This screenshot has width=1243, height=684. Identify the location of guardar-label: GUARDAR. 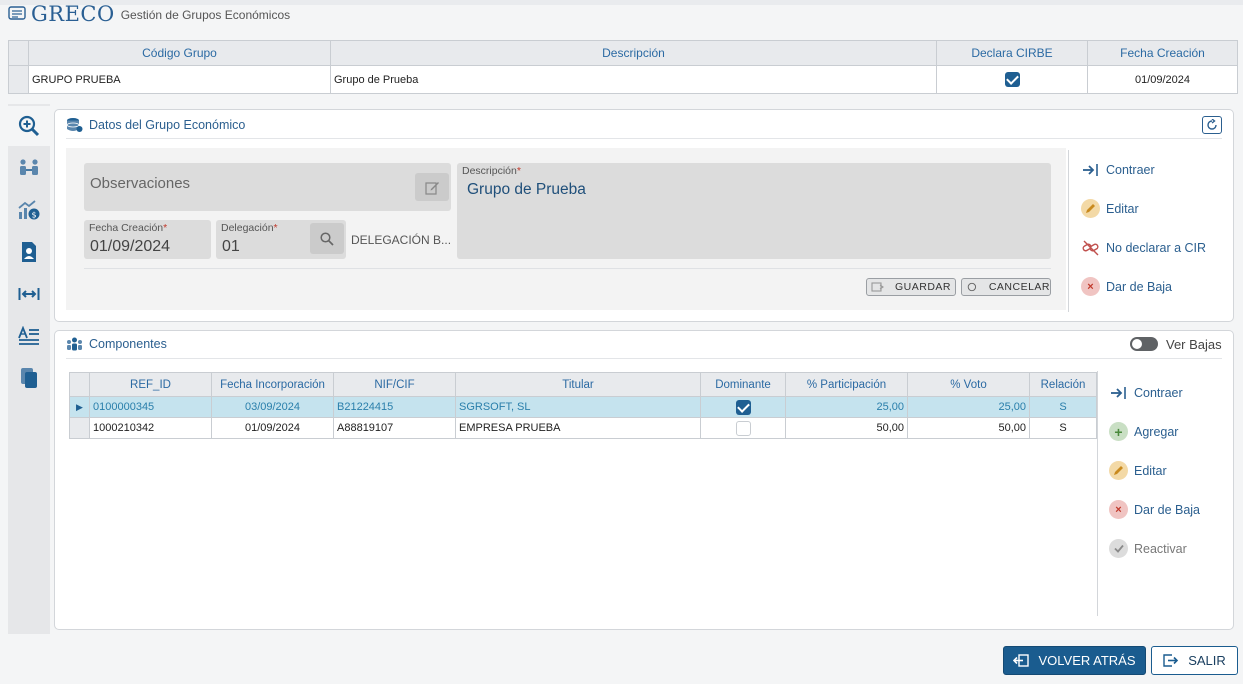
(923, 287).